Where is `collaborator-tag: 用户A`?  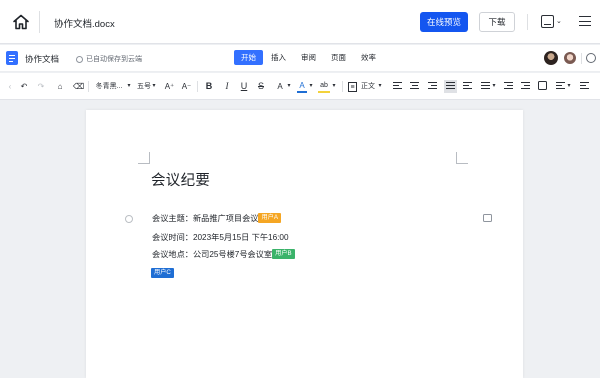 collaborator-tag: 用户A is located at coordinates (269, 218).